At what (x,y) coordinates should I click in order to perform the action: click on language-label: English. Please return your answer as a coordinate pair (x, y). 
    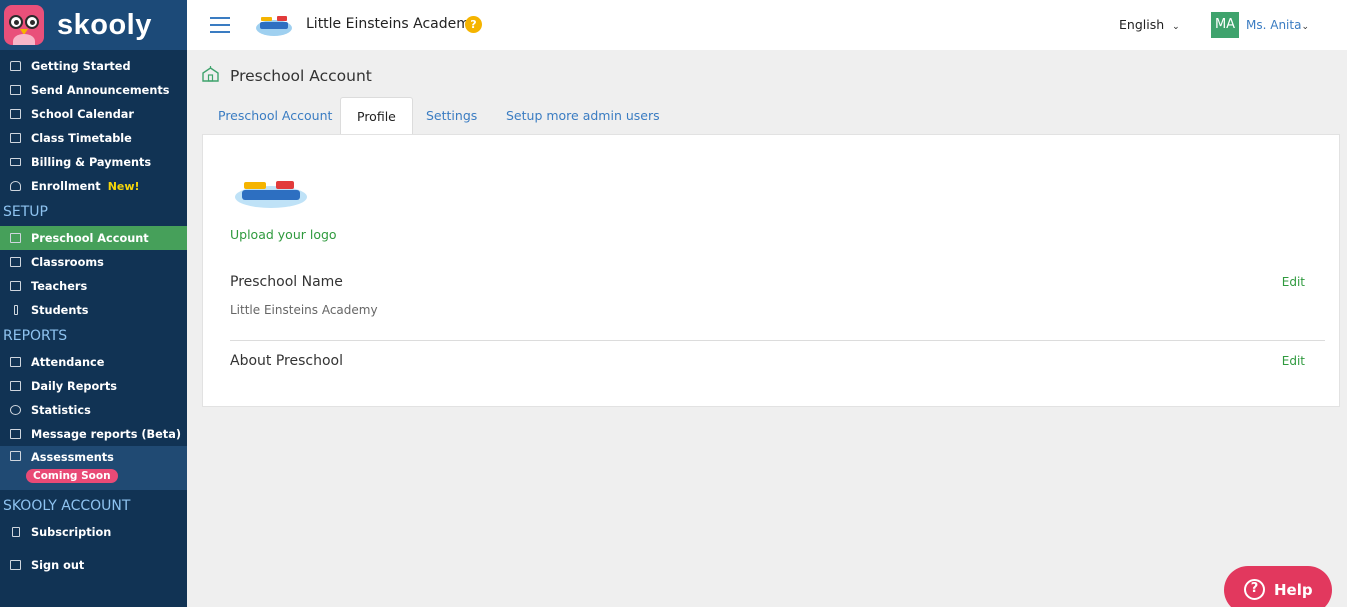
    Looking at the image, I should click on (1142, 24).